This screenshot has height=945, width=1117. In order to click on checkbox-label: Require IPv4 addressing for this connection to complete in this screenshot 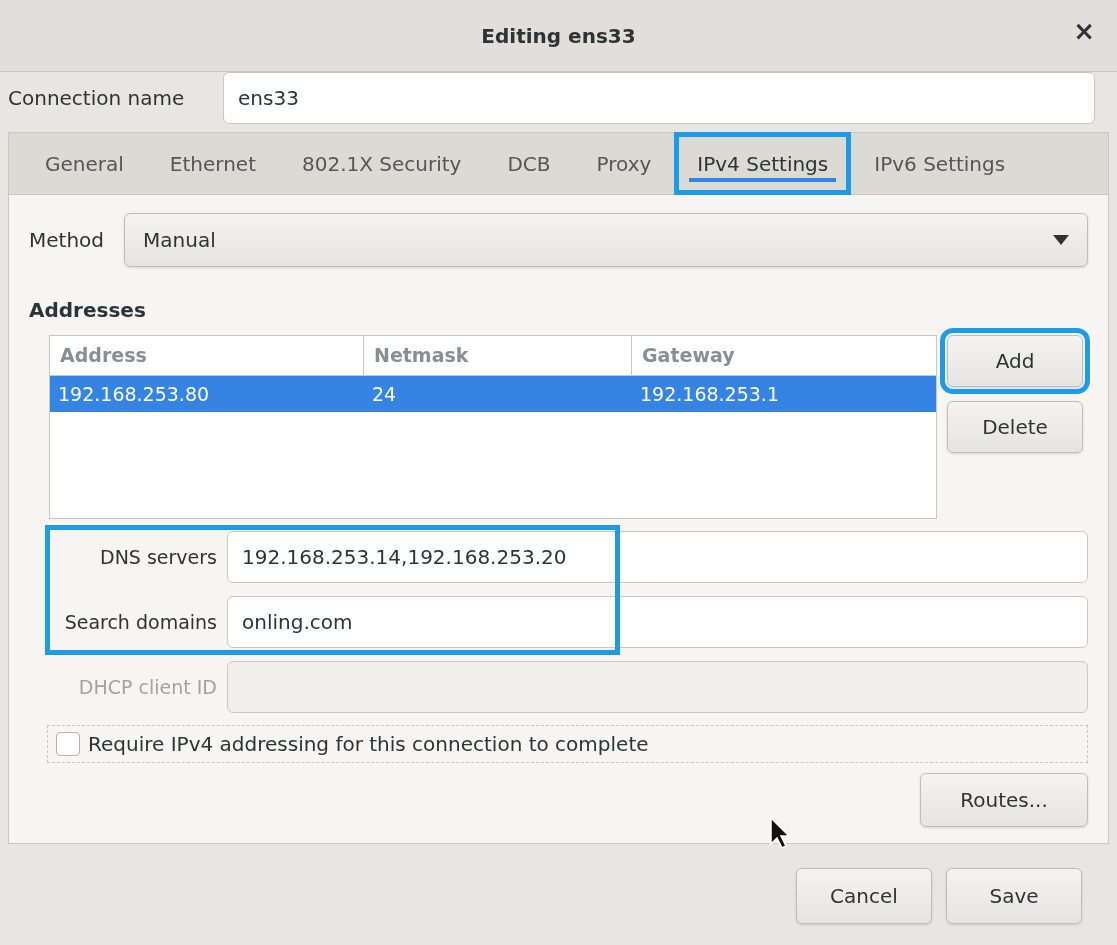, I will do `click(368, 744)`.